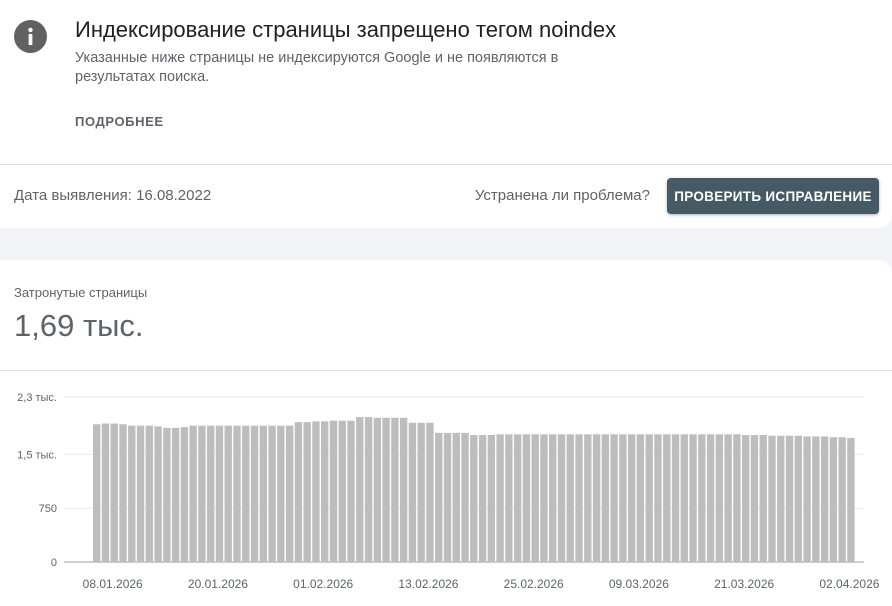 The height and width of the screenshot is (606, 892). I want to click on y-tick-label: 750, so click(48, 509).